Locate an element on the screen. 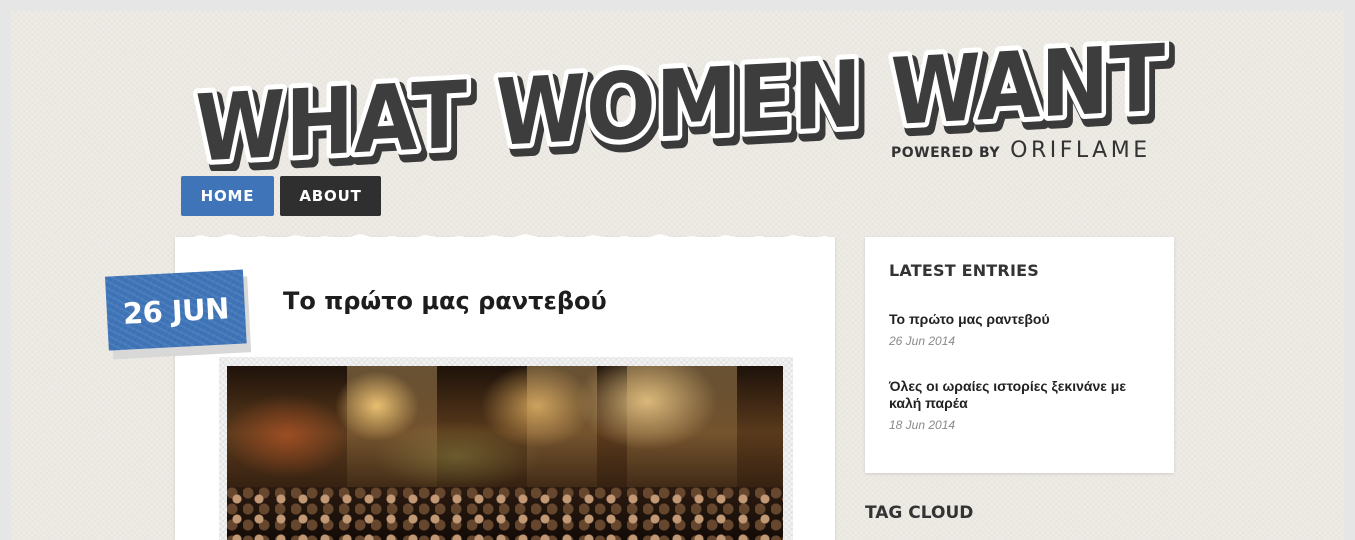 This screenshot has width=1355, height=540. main-nav: HOME ABOUT is located at coordinates (281, 196).